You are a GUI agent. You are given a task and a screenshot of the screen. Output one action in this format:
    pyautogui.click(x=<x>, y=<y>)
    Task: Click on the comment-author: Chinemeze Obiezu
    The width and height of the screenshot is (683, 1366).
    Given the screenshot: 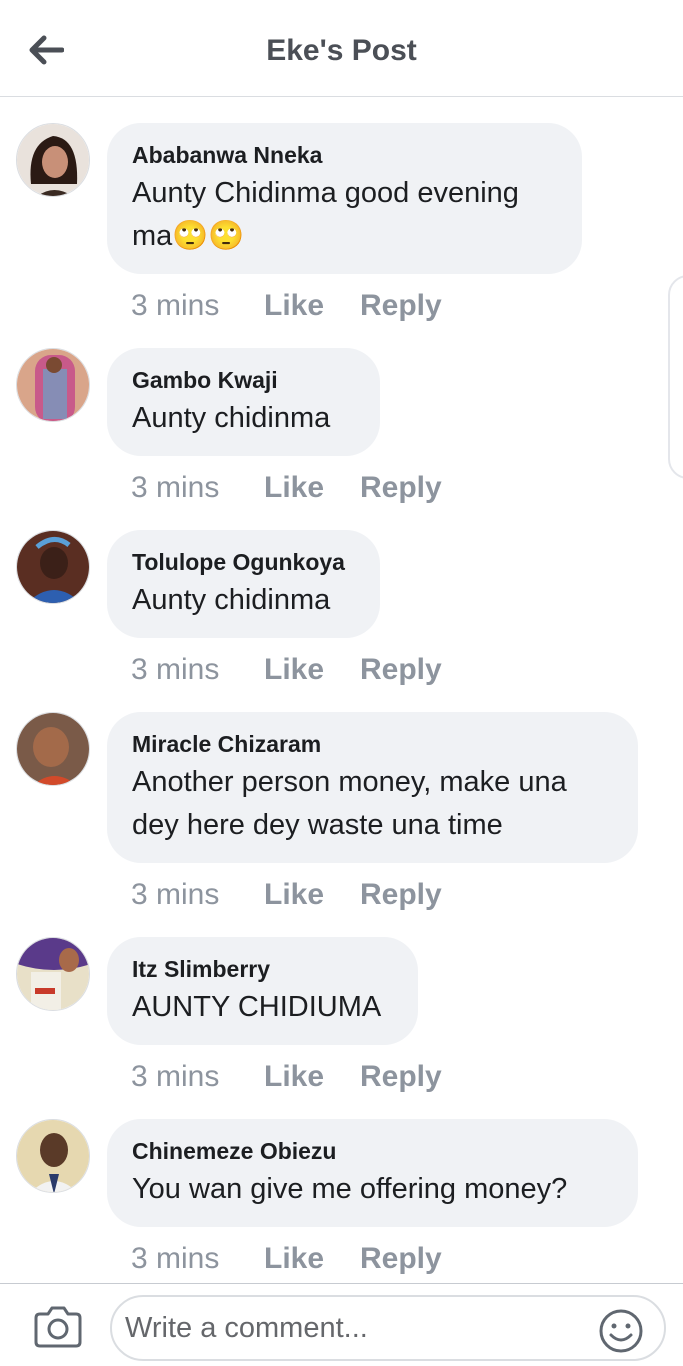 What is the action you would take?
    pyautogui.click(x=372, y=1151)
    